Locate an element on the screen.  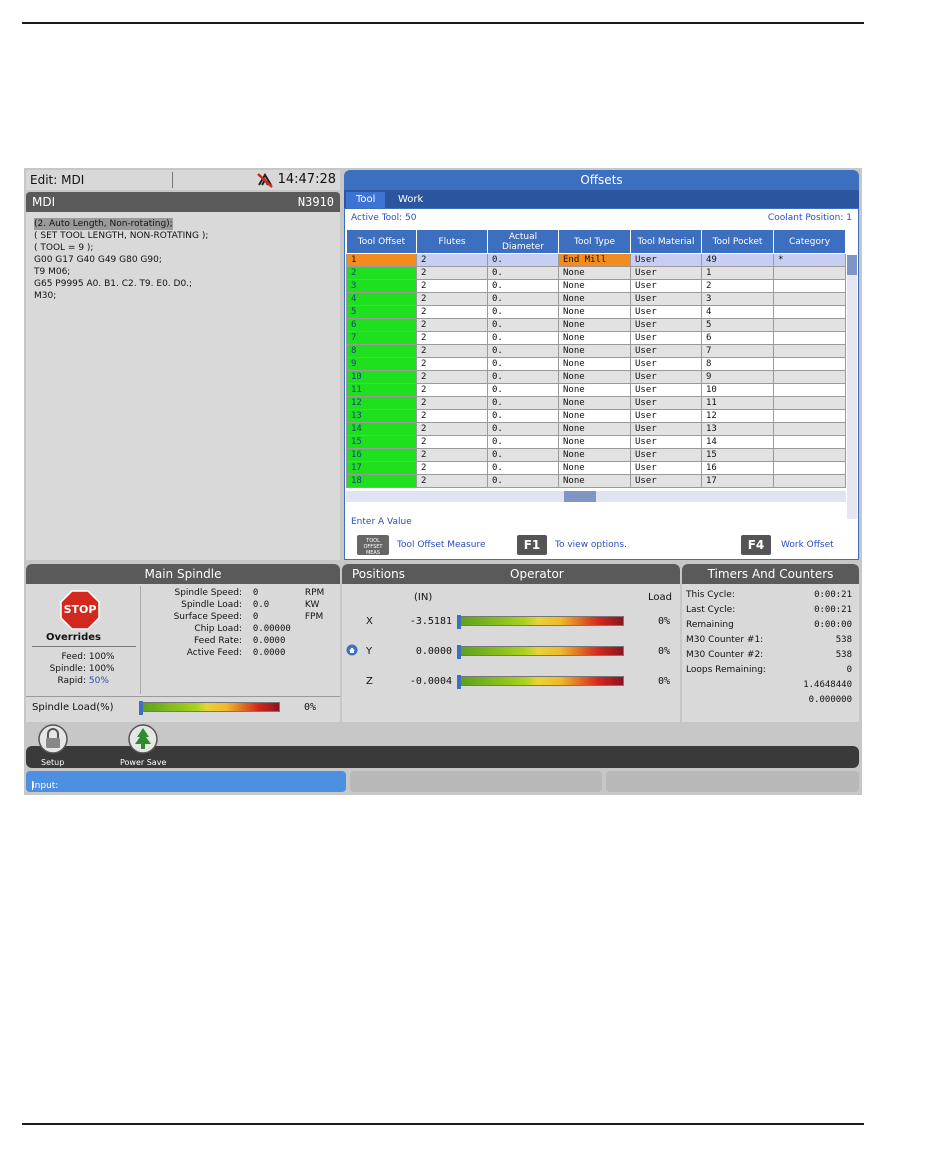
program-line: G00 G17 G40 G49 G80 G90; is located at coordinates (183, 260).